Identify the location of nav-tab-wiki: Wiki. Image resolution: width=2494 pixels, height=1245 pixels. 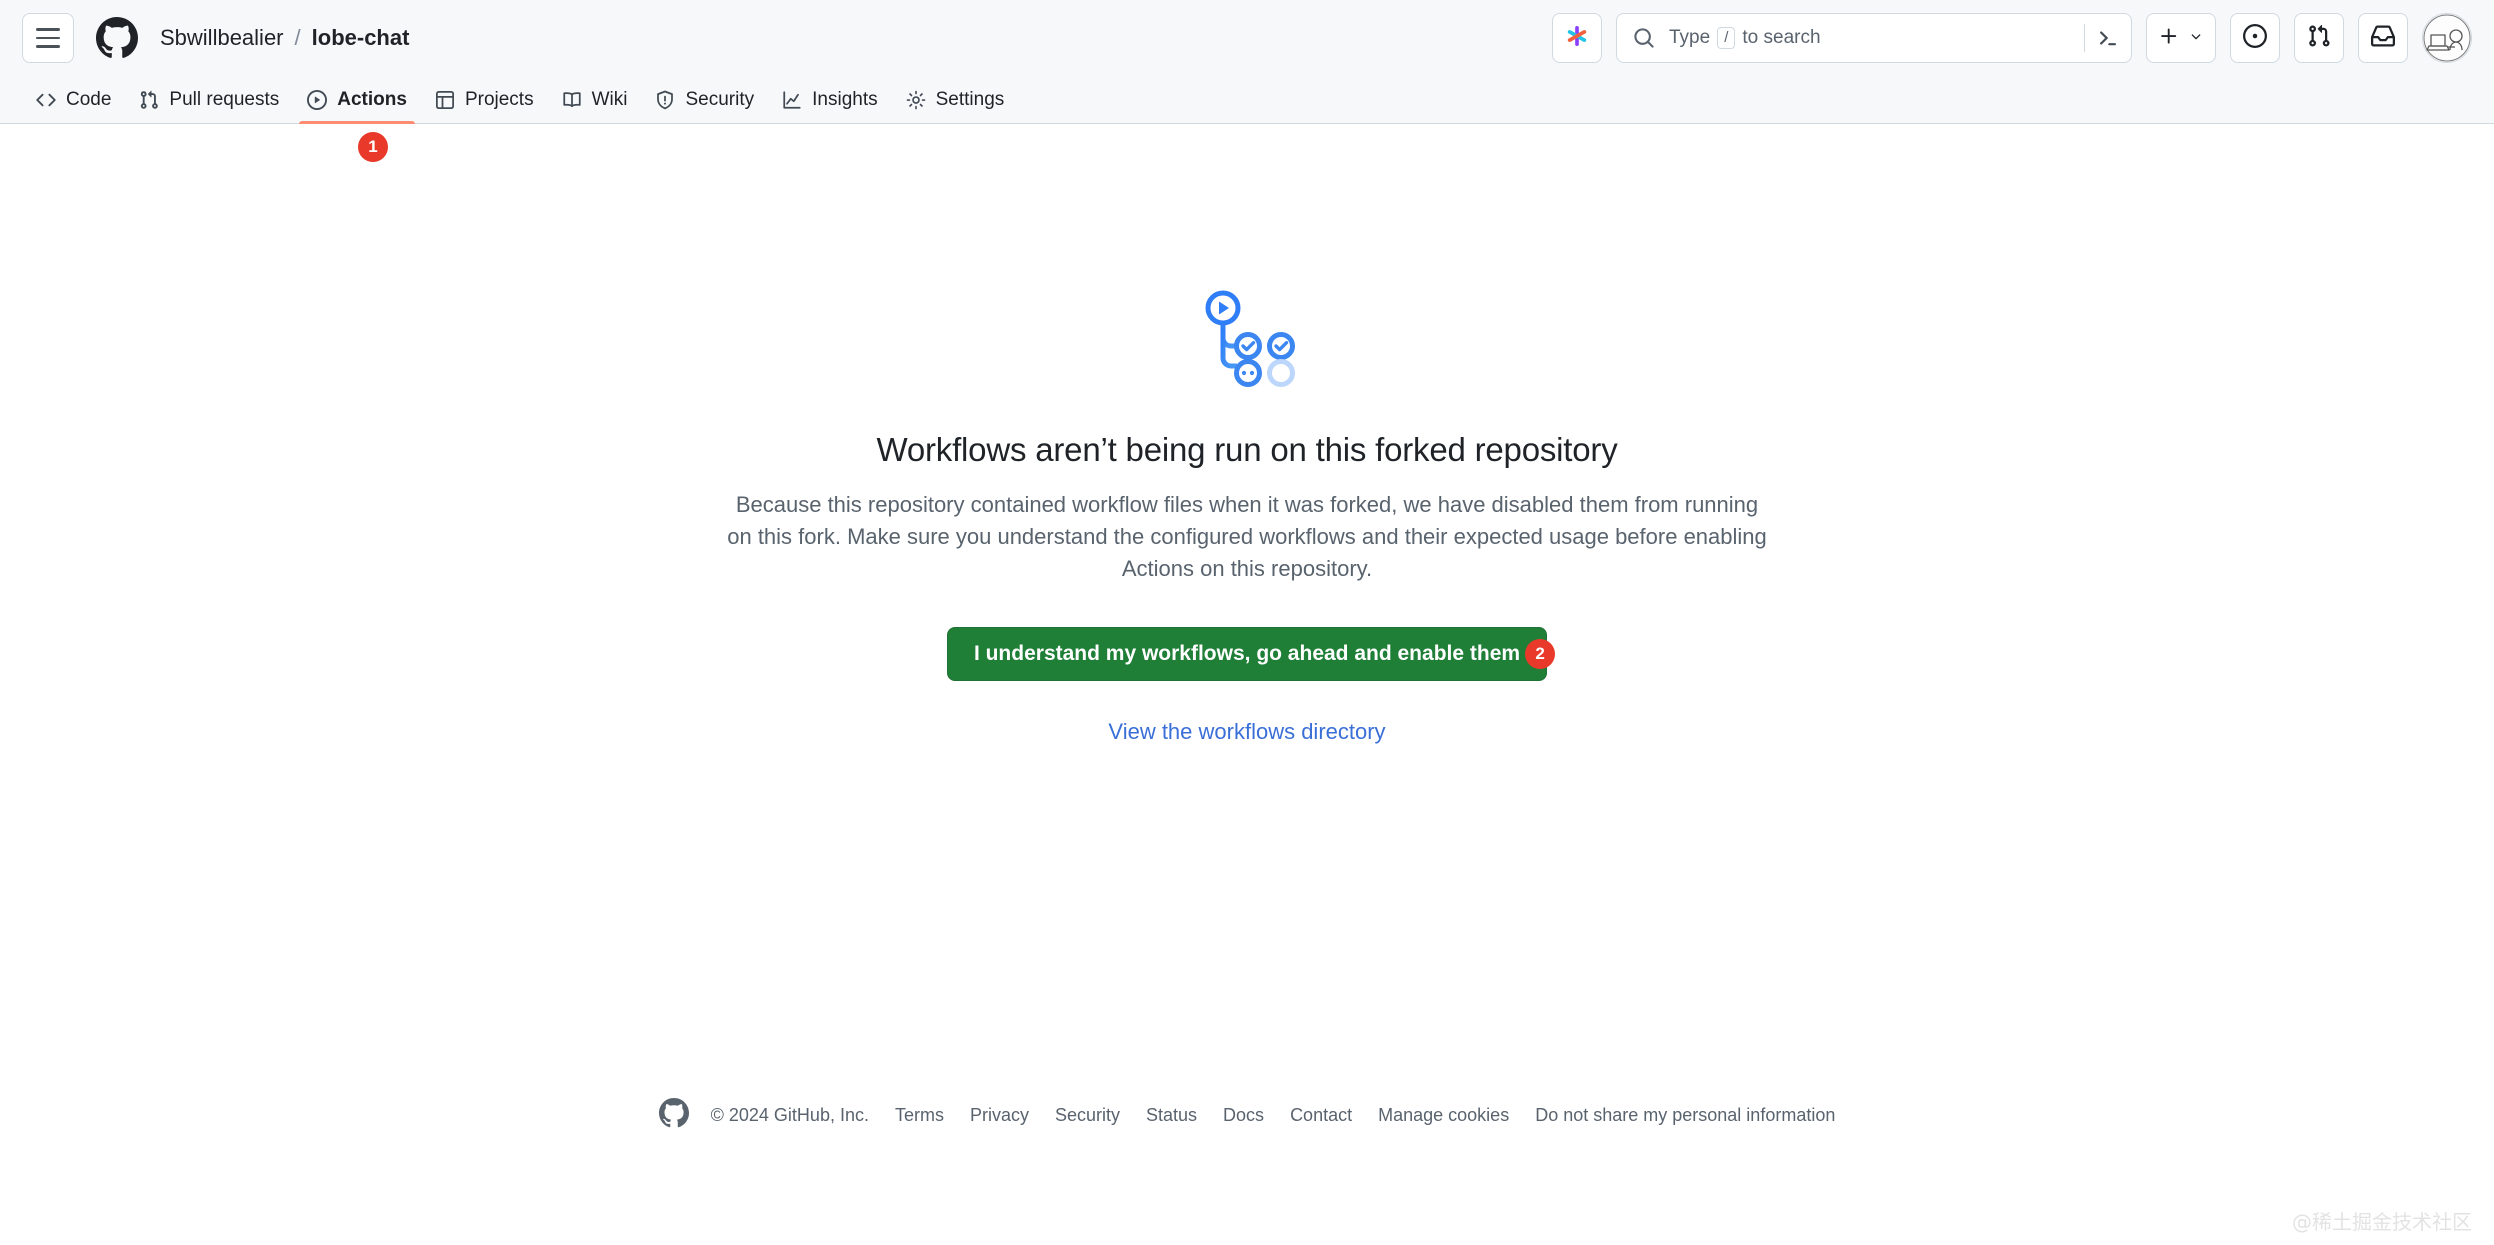
(595, 106).